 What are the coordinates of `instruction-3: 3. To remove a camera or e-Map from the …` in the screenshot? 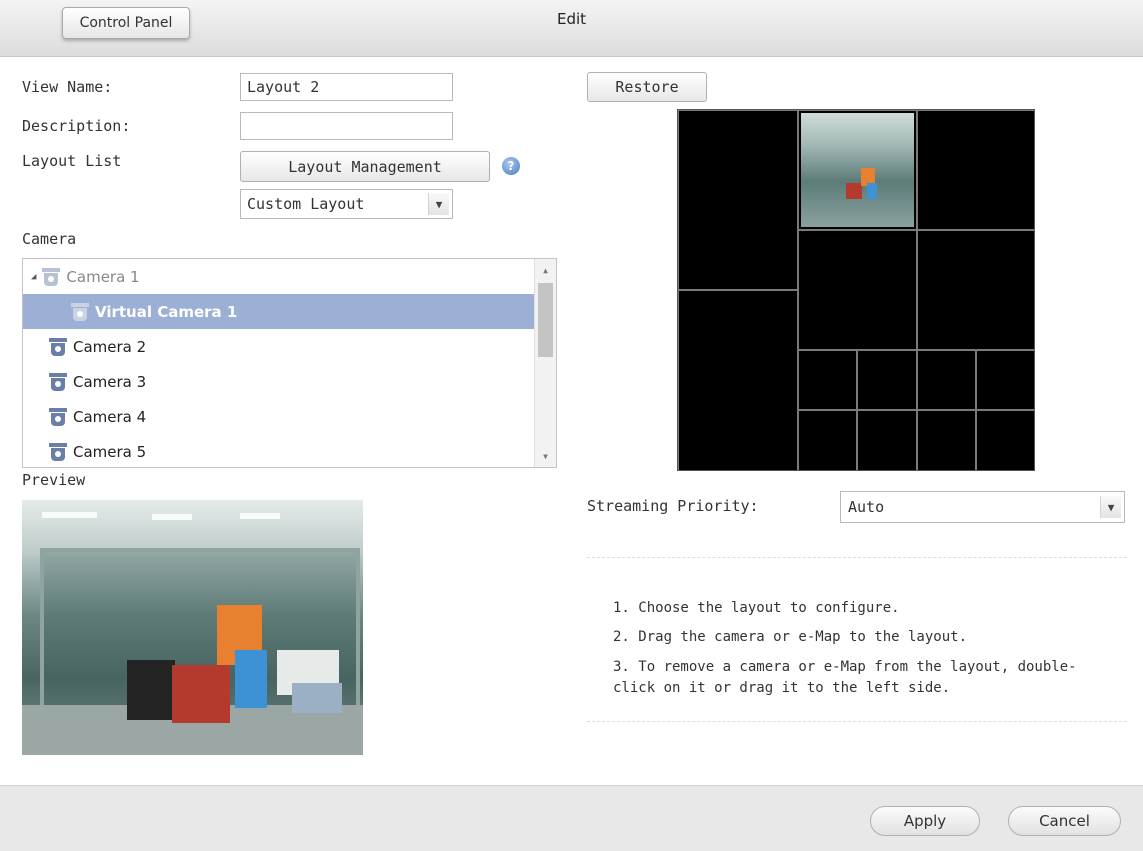 It's located at (845, 677).